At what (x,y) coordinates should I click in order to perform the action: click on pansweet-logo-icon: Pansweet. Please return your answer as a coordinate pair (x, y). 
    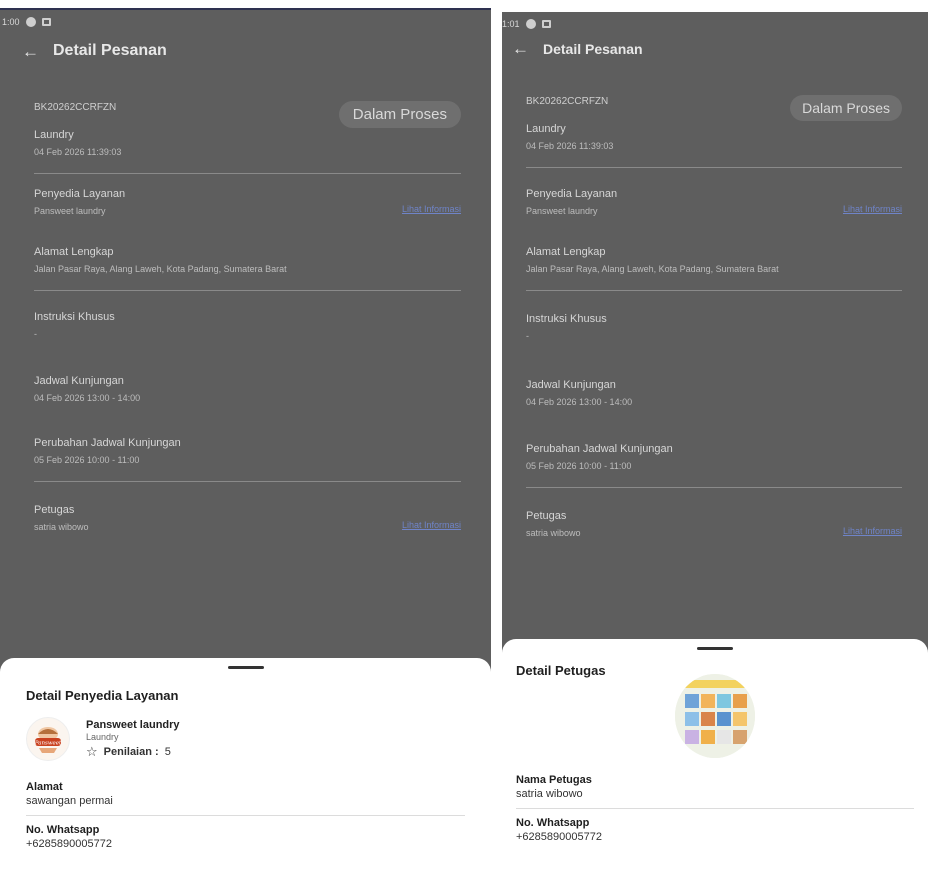
    Looking at the image, I should click on (48, 740).